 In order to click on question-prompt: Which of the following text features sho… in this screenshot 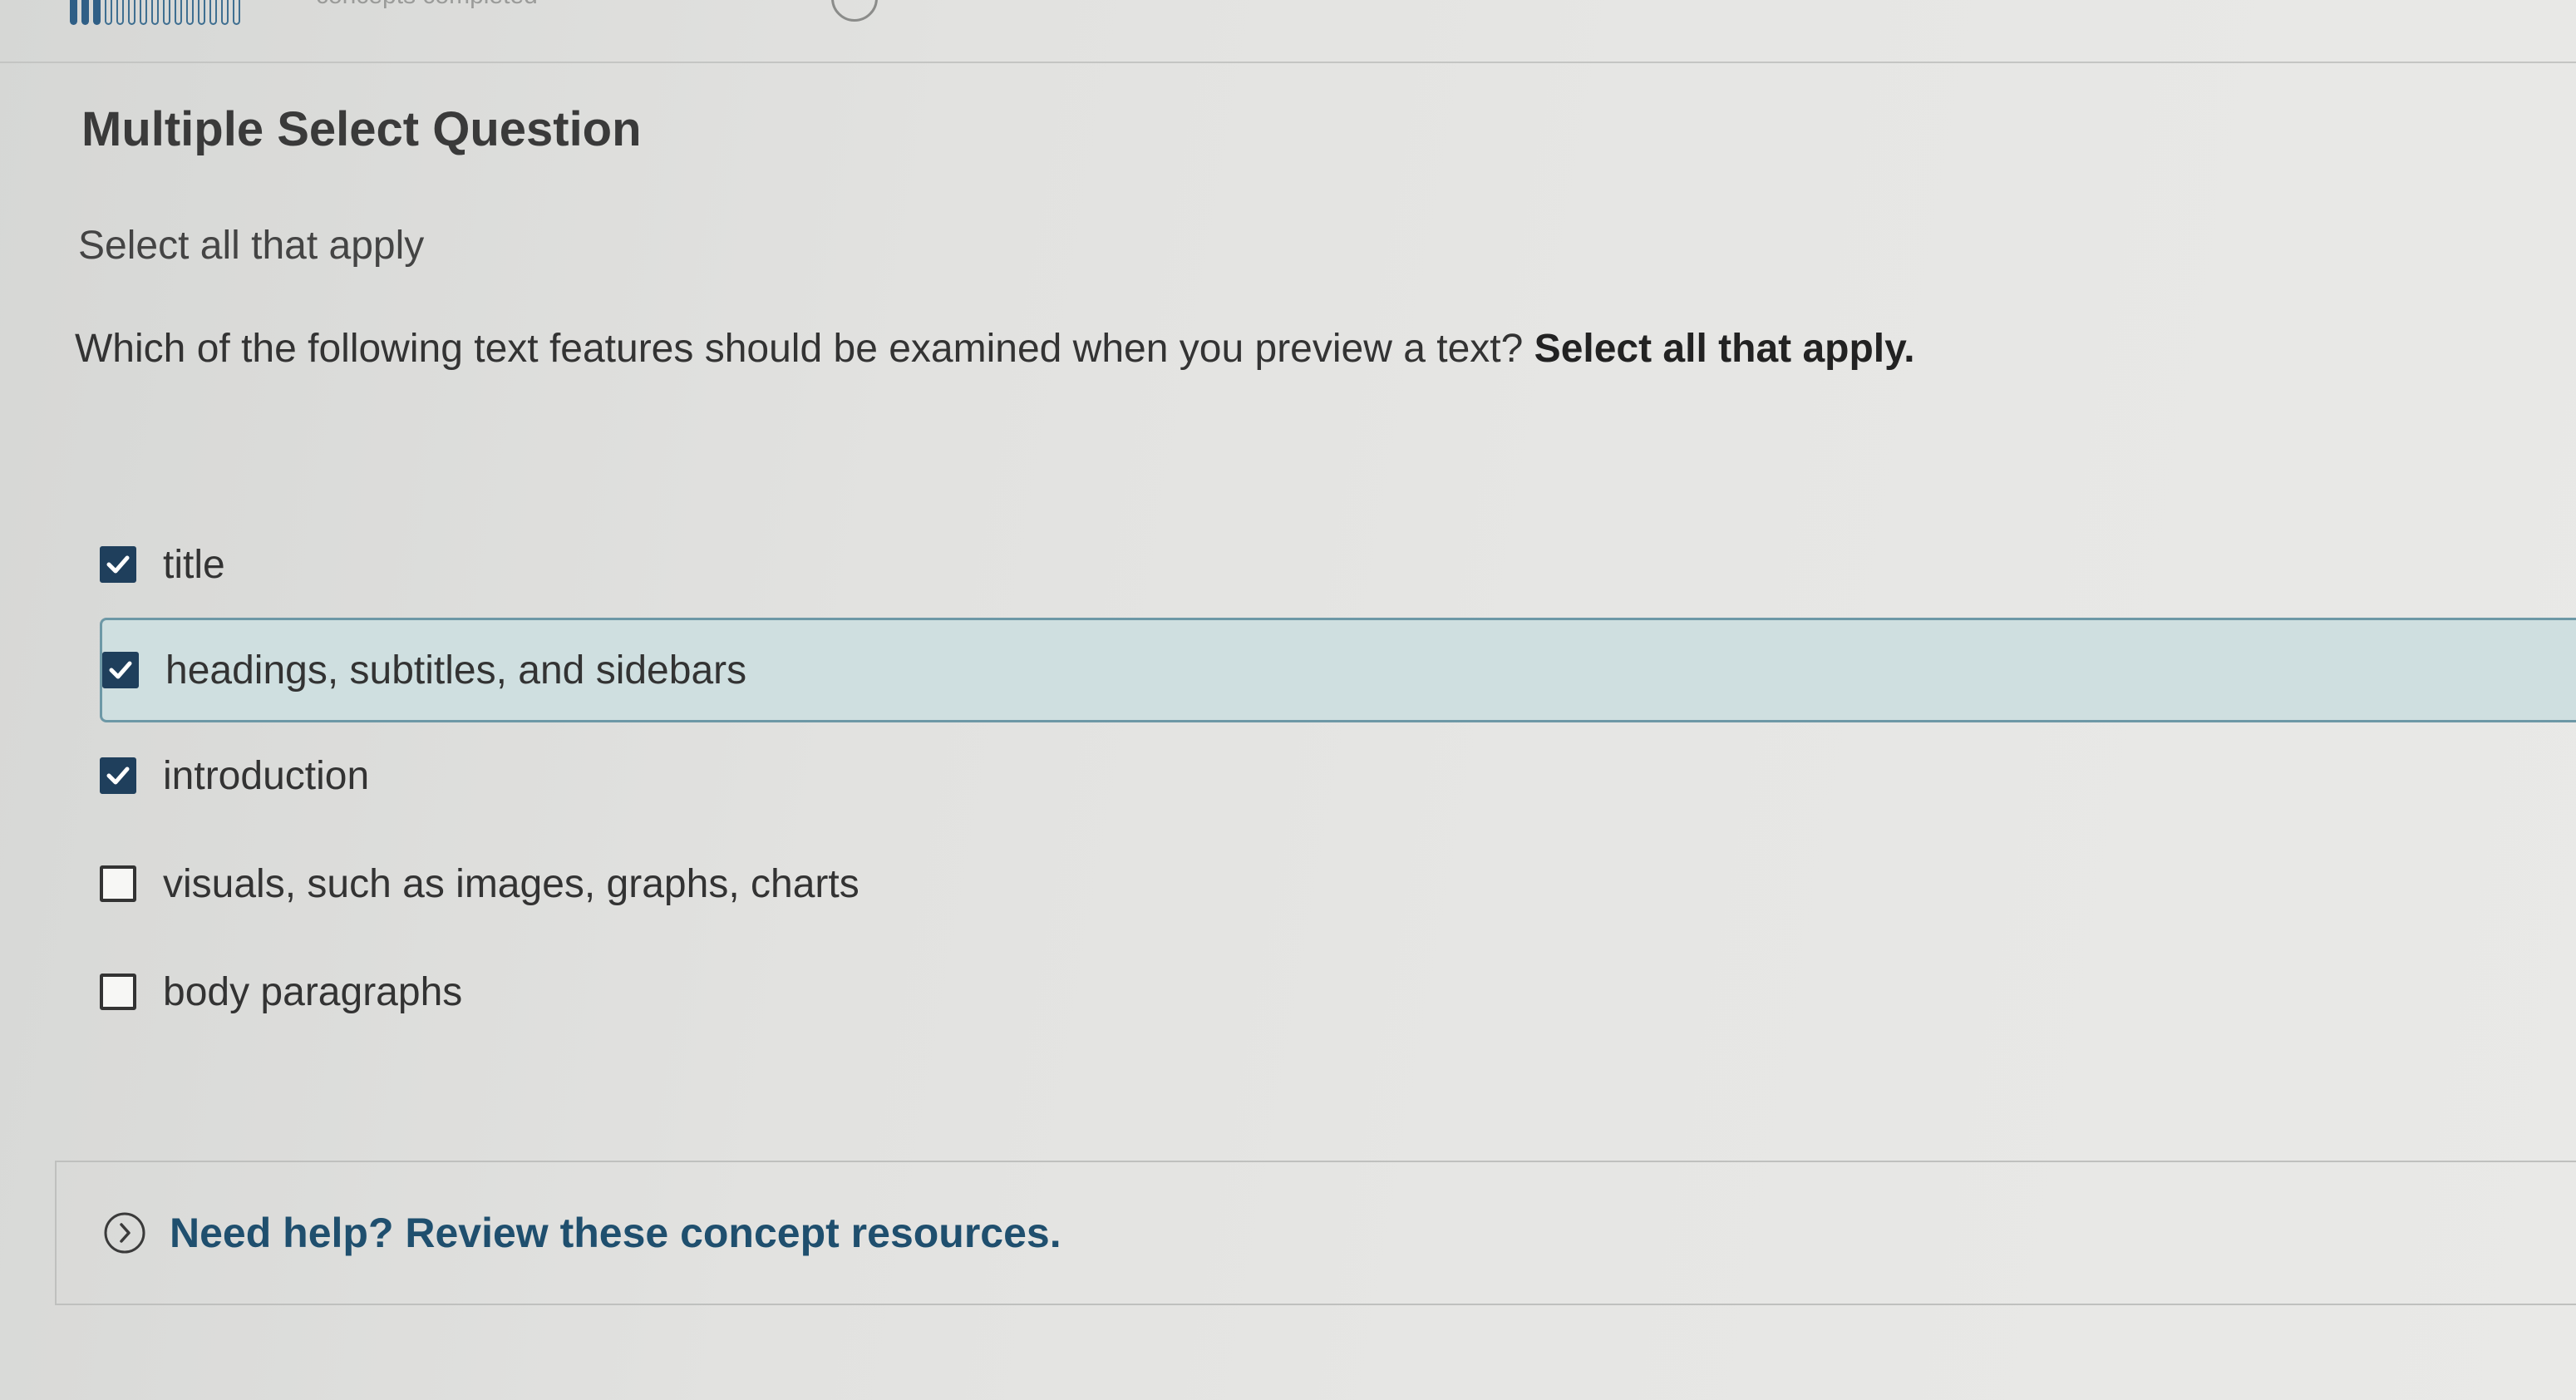, I will do `click(995, 349)`.